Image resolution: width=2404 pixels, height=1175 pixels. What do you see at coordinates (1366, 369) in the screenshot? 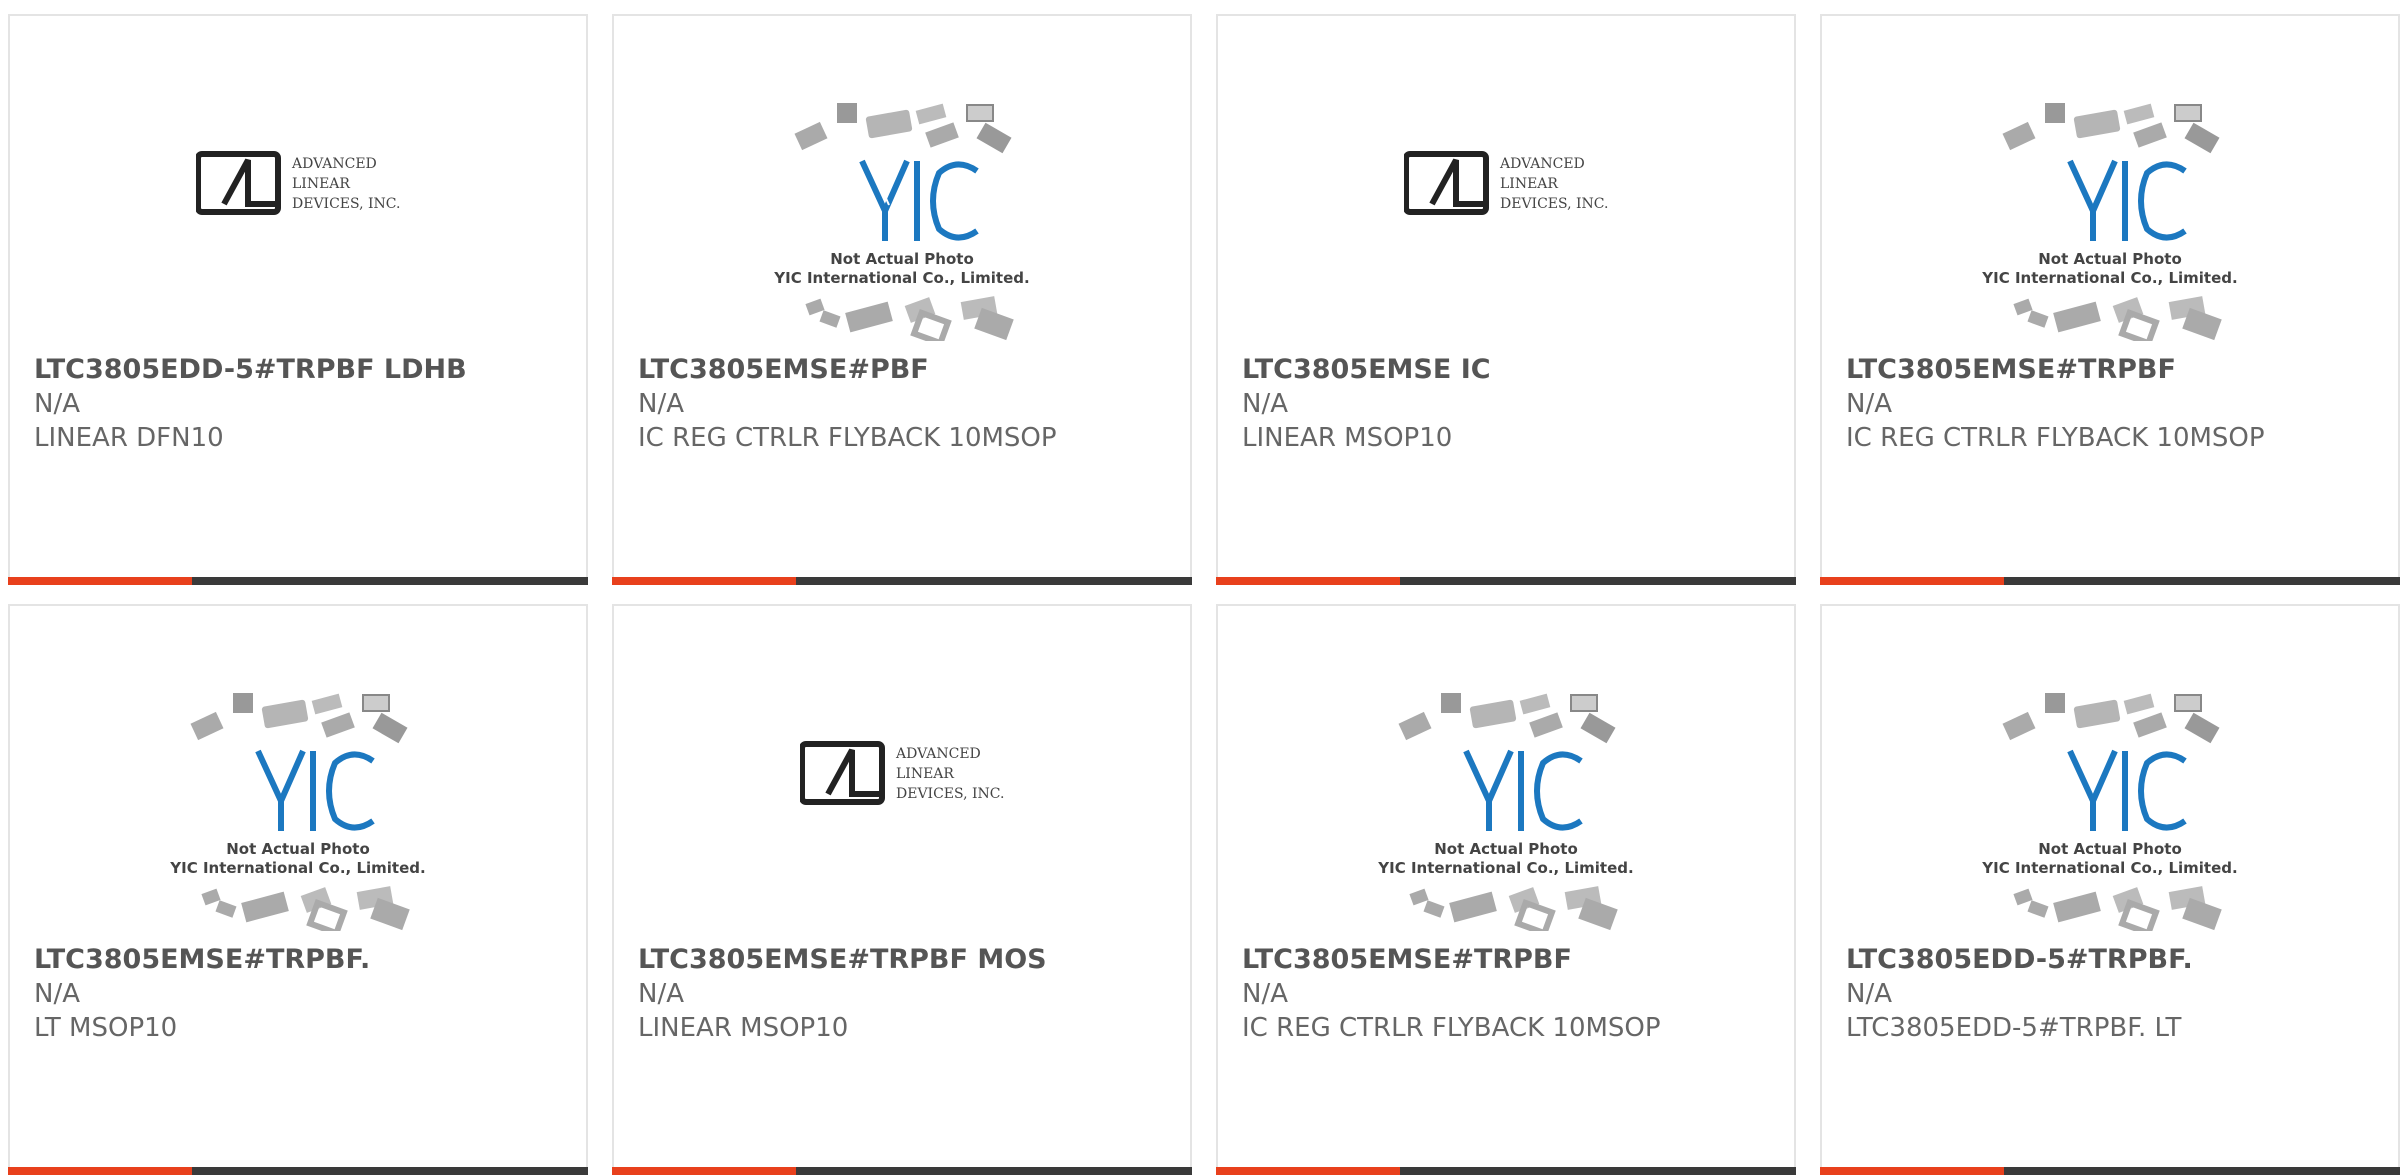
I see `product-title: LTC3805EMSE IC` at bounding box center [1366, 369].